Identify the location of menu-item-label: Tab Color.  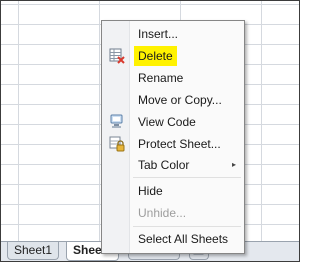
(164, 165).